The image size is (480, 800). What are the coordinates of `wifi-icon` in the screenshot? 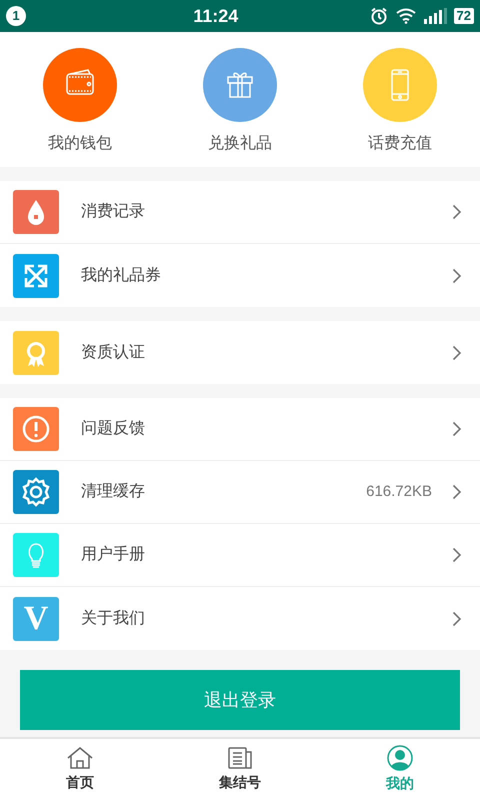 It's located at (406, 16).